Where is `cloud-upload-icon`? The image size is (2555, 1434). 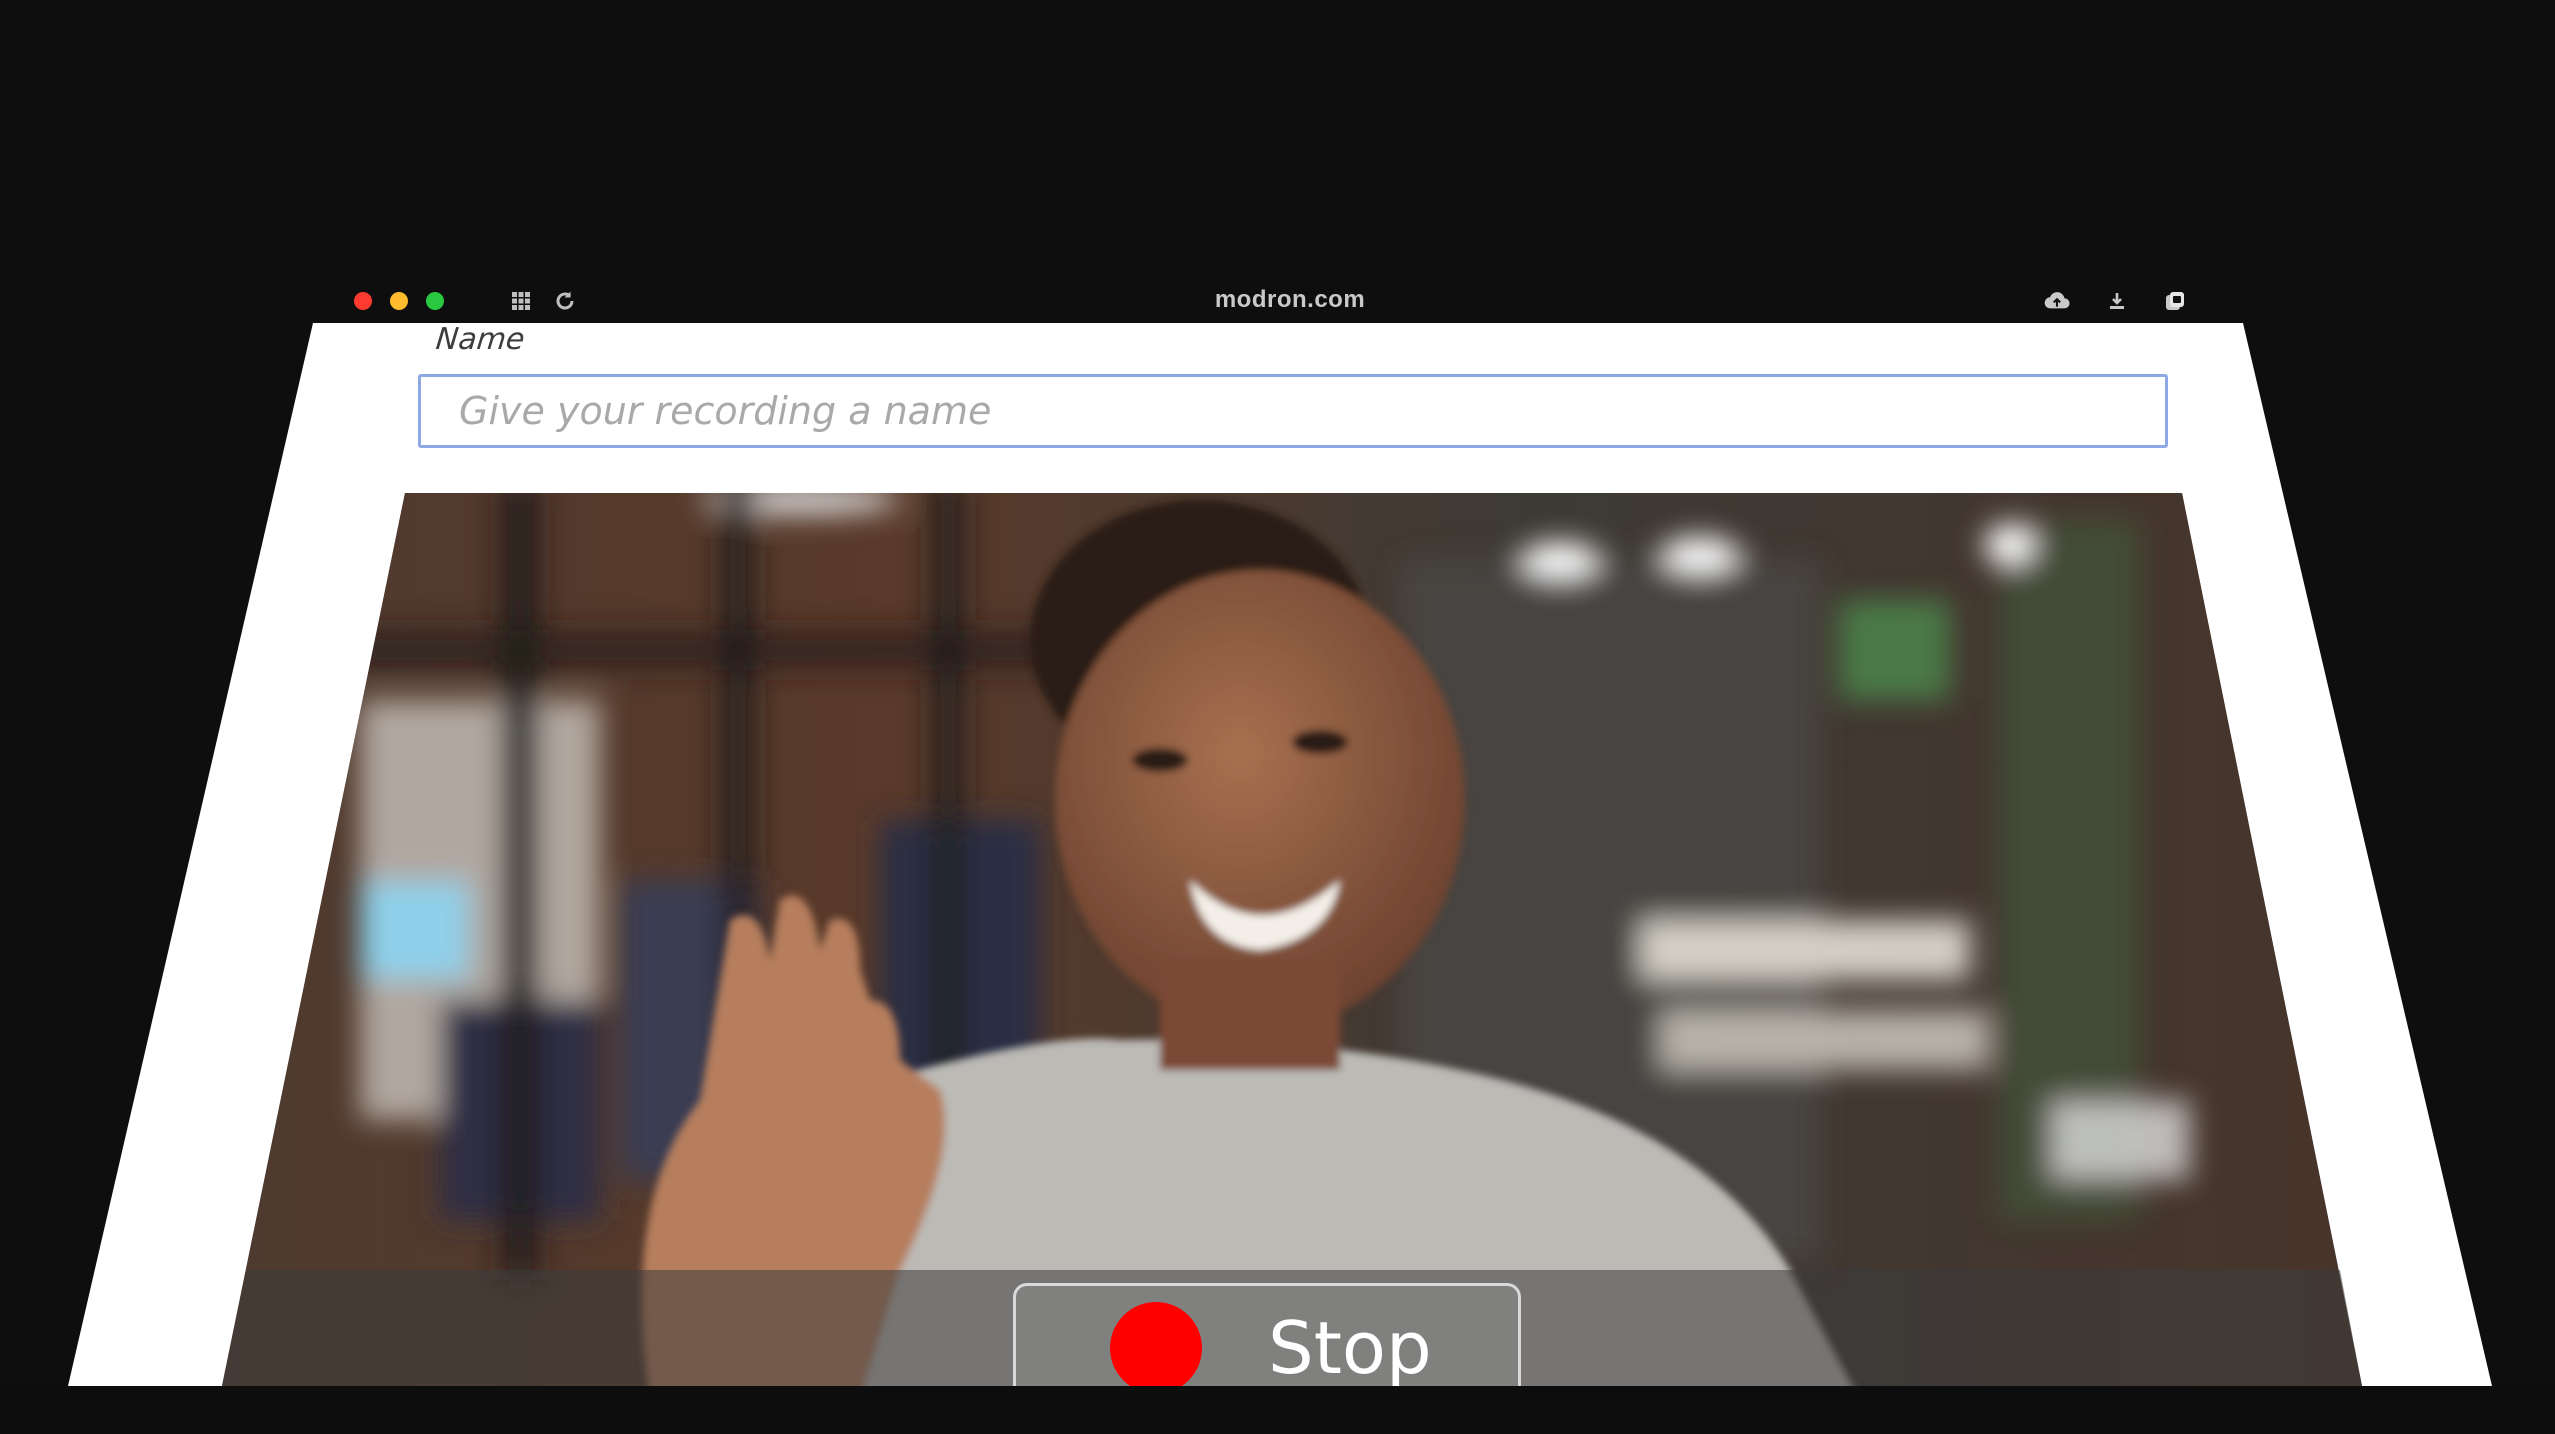
cloud-upload-icon is located at coordinates (2057, 301).